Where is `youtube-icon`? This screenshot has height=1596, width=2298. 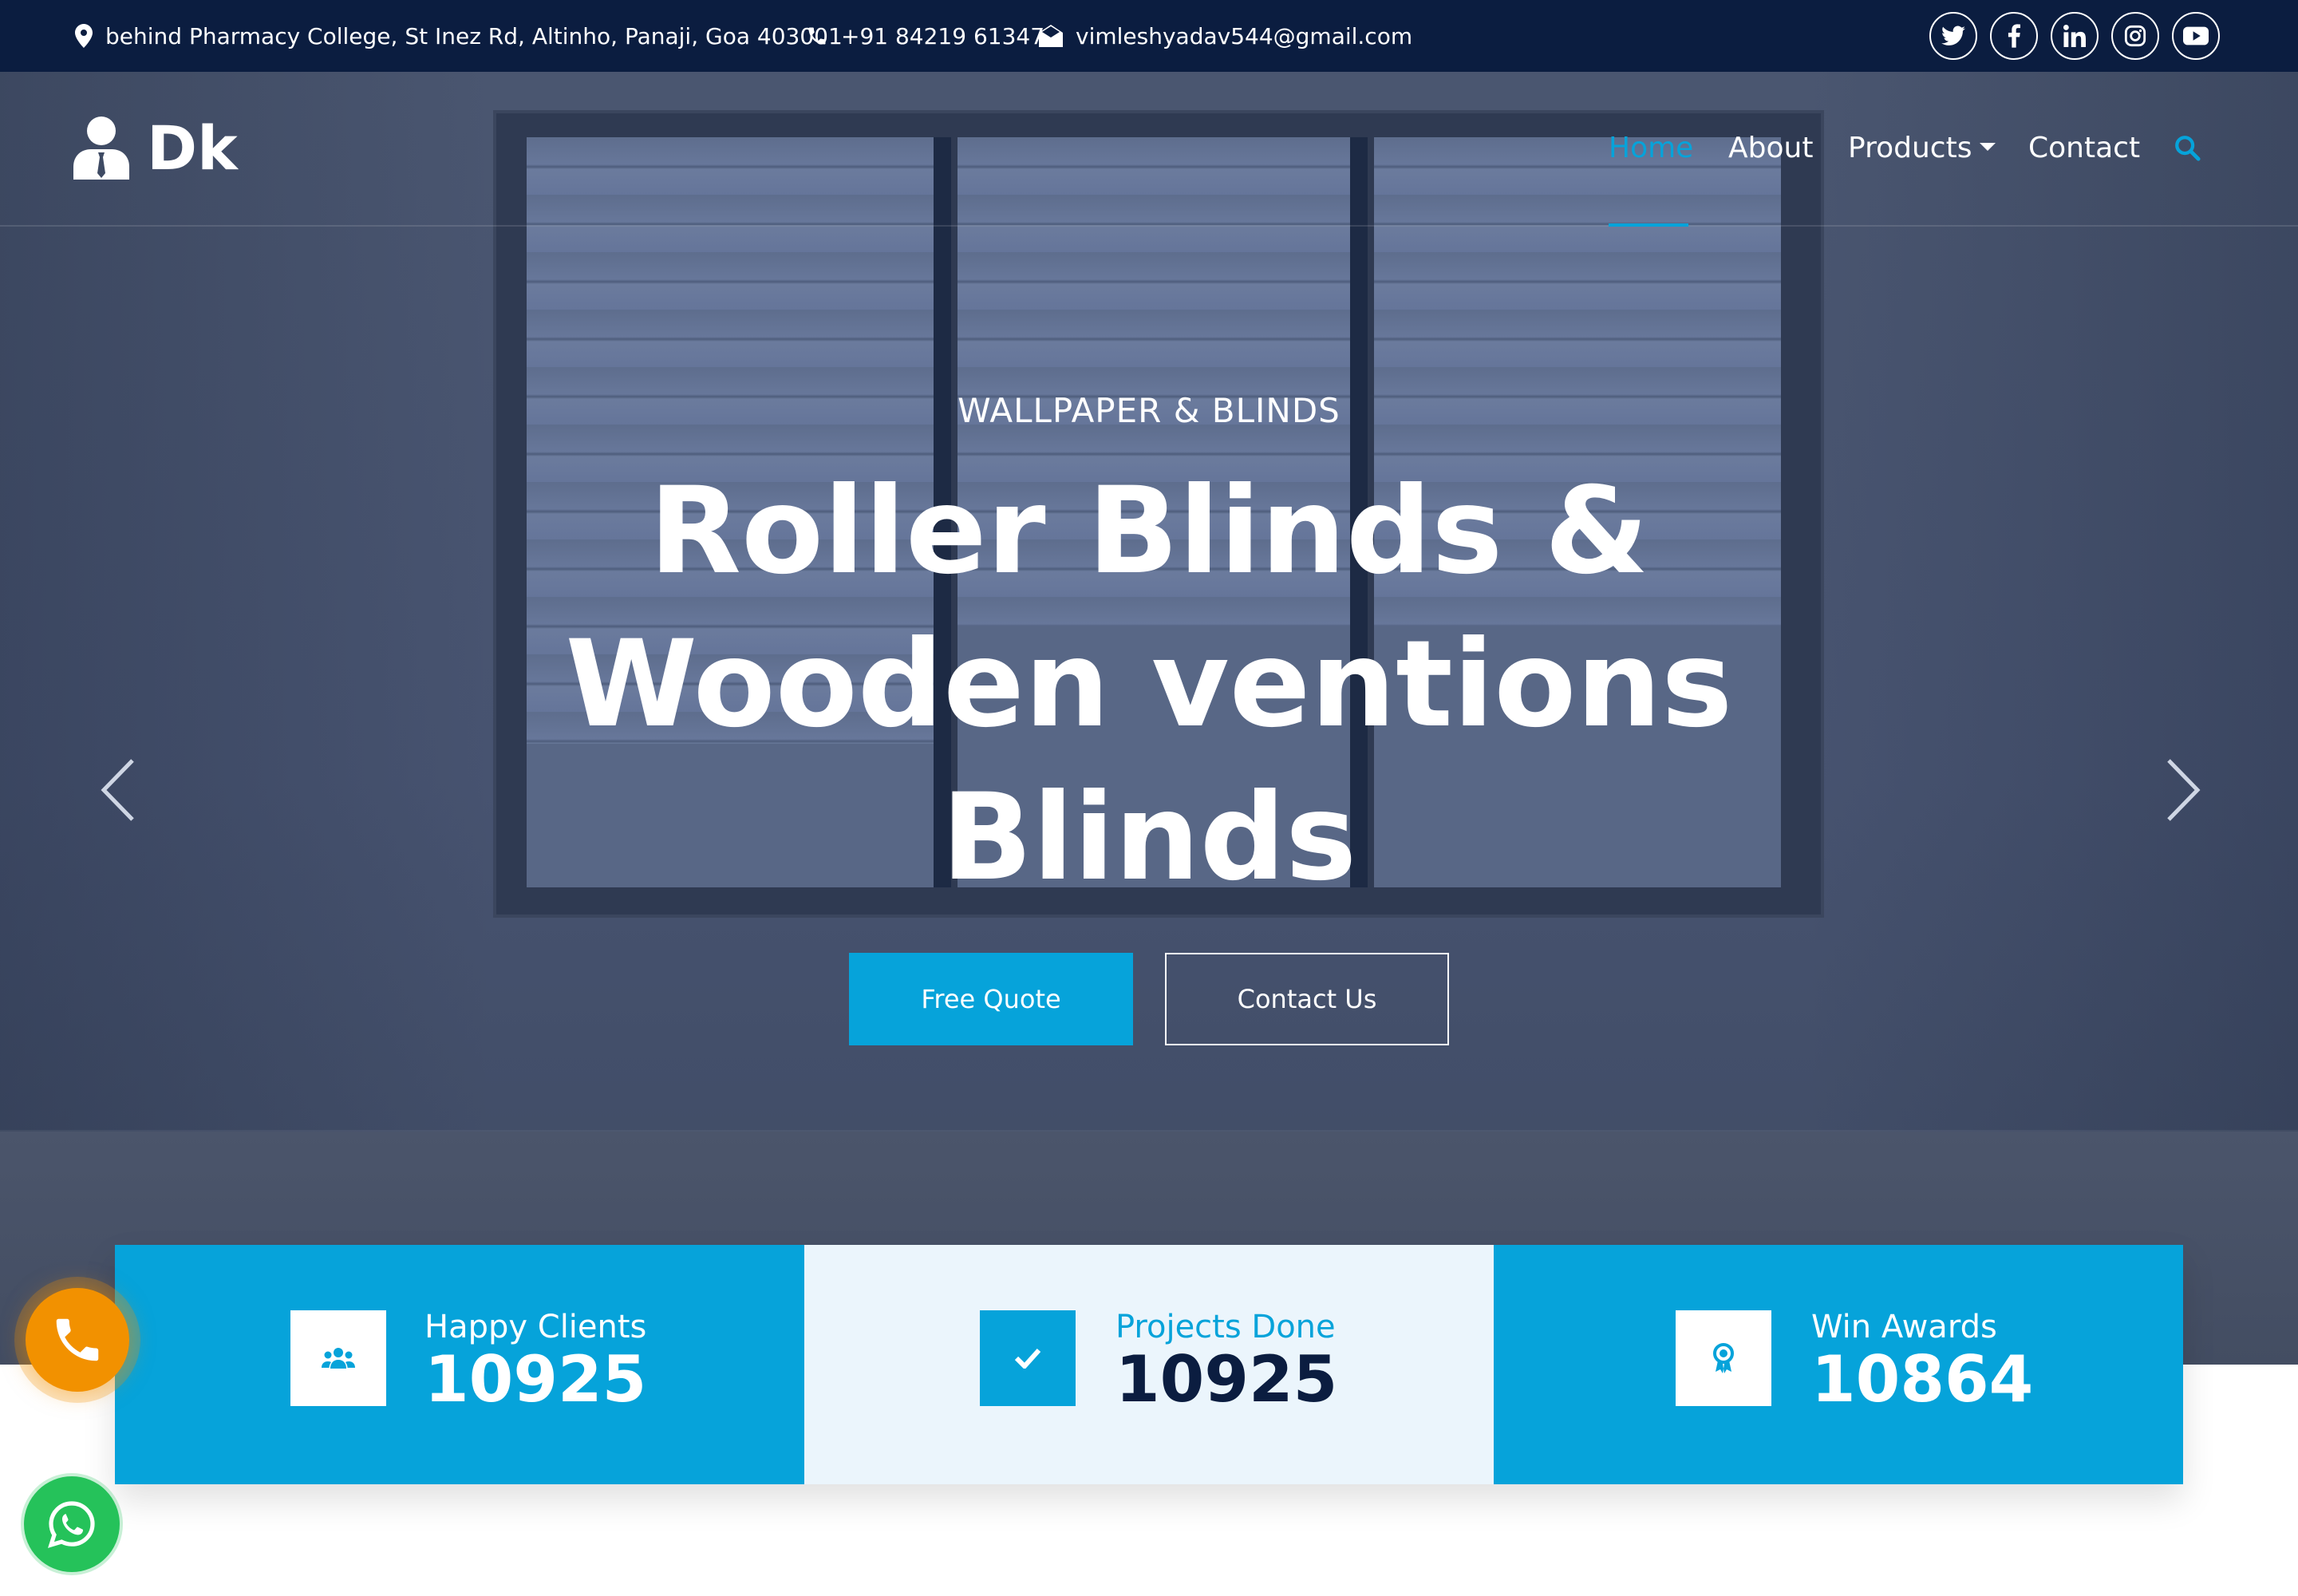
youtube-icon is located at coordinates (2196, 36).